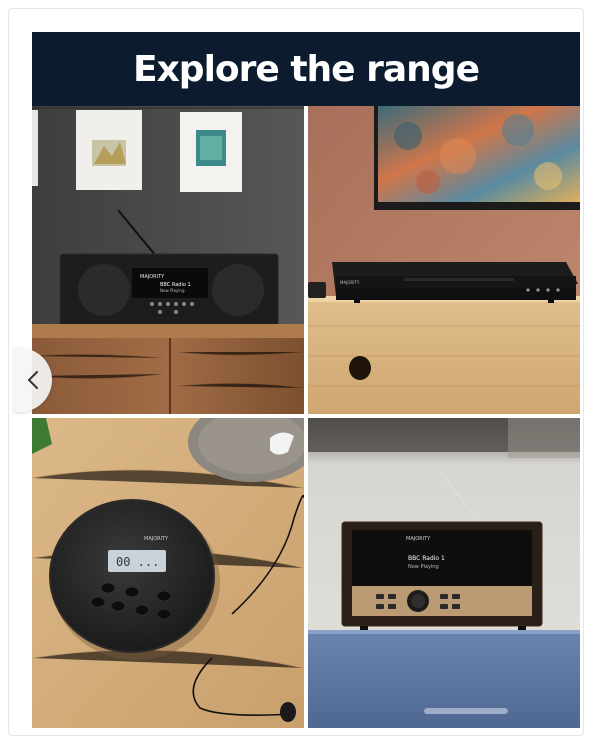 This screenshot has width=593, height=745. I want to click on svg-text: BBC Radio 1, so click(426, 558).